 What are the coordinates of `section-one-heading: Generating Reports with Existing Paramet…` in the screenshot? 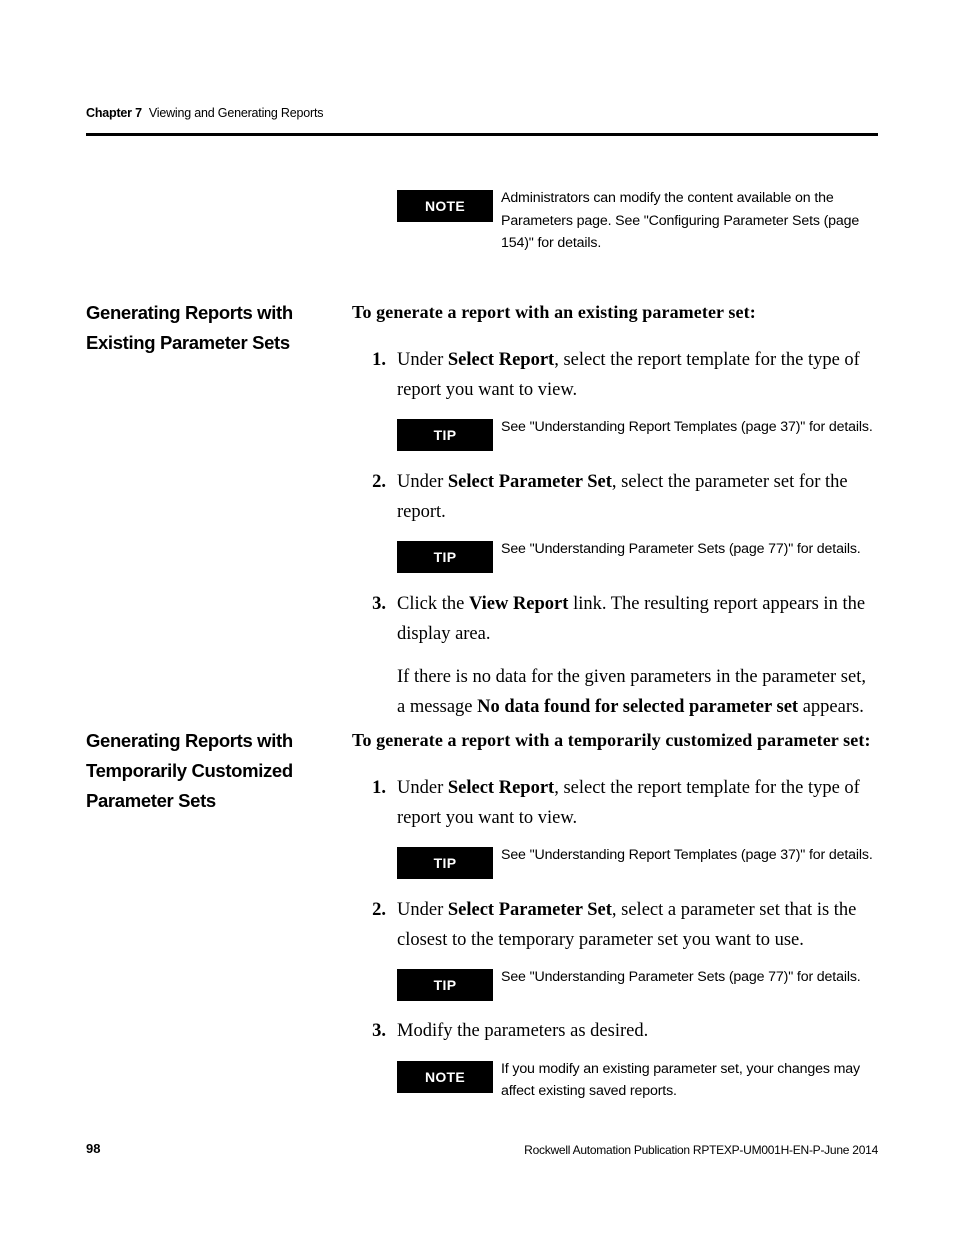 It's located at (211, 328).